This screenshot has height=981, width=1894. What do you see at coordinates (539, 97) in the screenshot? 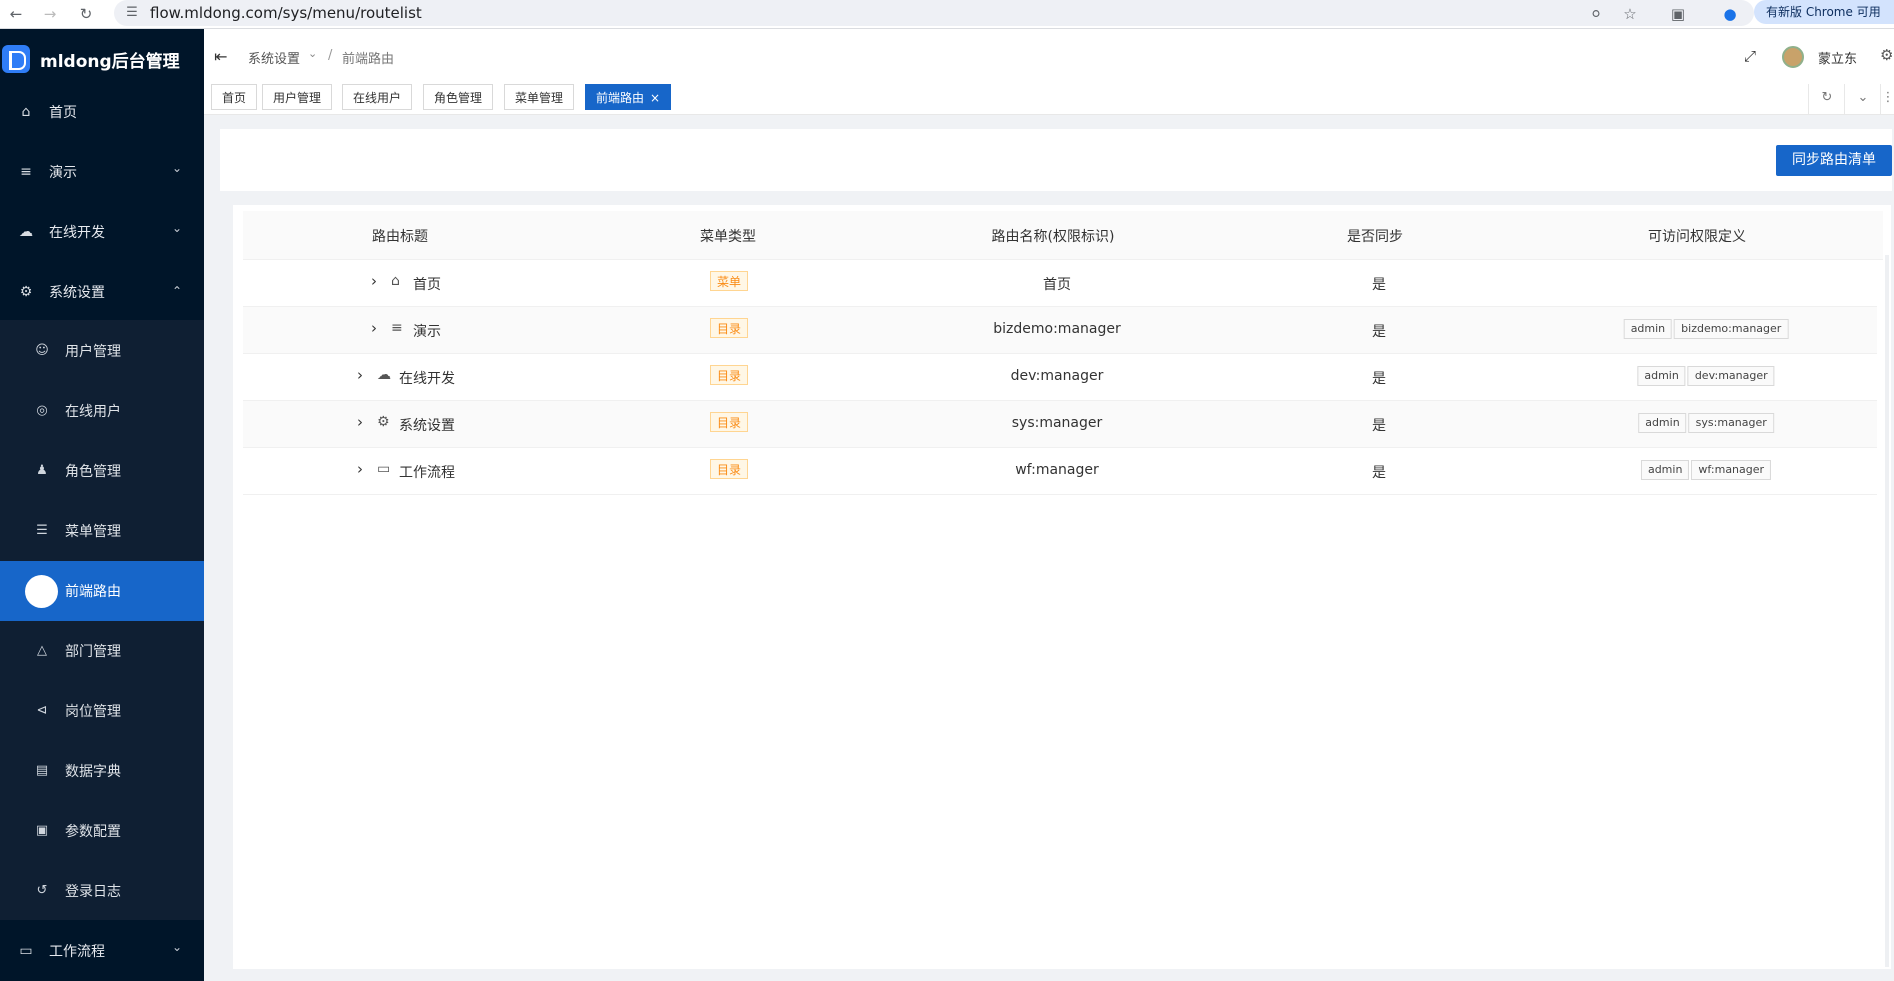
I see `tab-menu-mgmt: 菜单管理` at bounding box center [539, 97].